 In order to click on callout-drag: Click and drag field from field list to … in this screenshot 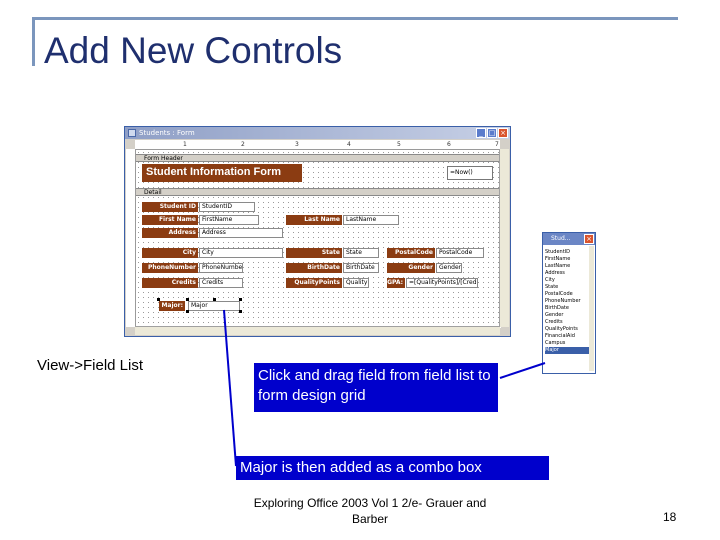, I will do `click(376, 387)`.